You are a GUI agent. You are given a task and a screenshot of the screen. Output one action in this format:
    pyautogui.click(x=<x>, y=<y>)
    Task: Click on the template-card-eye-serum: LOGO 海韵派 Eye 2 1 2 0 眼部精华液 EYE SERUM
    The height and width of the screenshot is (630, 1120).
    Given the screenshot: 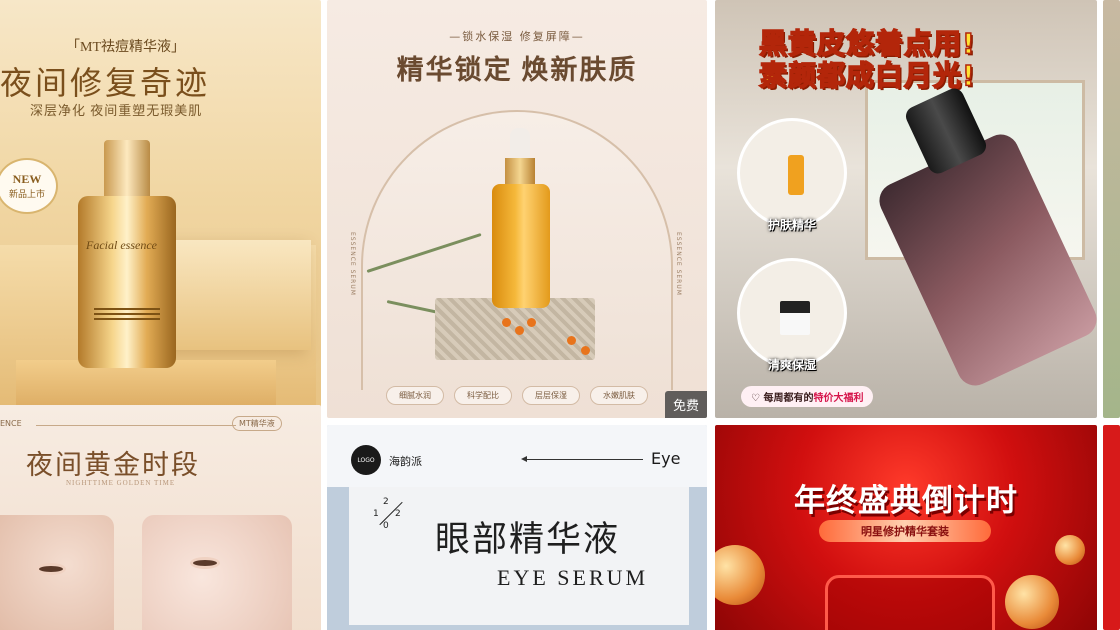 What is the action you would take?
    pyautogui.click(x=517, y=527)
    